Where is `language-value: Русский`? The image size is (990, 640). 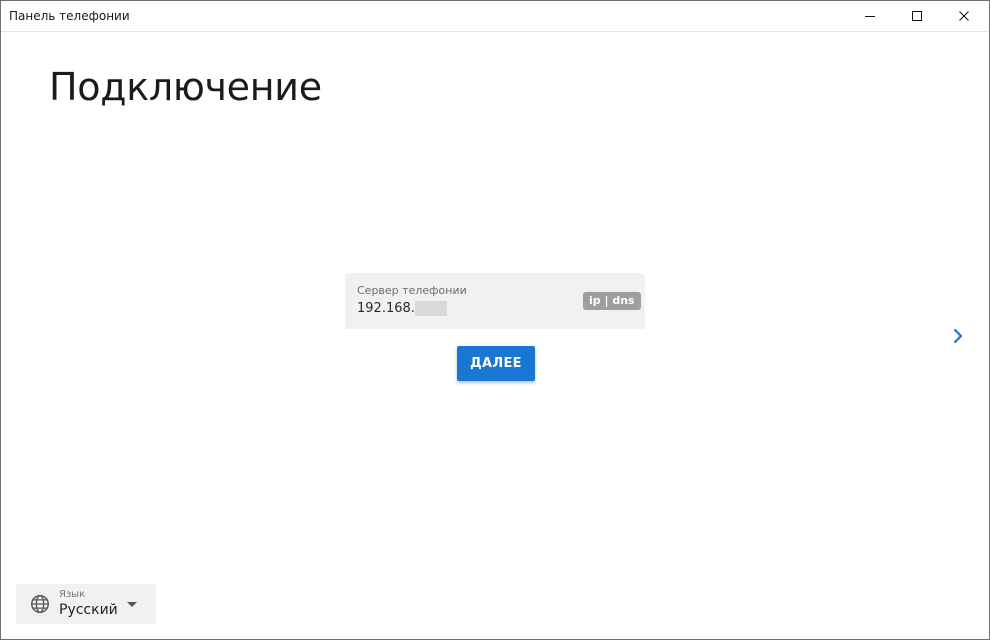
language-value: Русский is located at coordinates (88, 610).